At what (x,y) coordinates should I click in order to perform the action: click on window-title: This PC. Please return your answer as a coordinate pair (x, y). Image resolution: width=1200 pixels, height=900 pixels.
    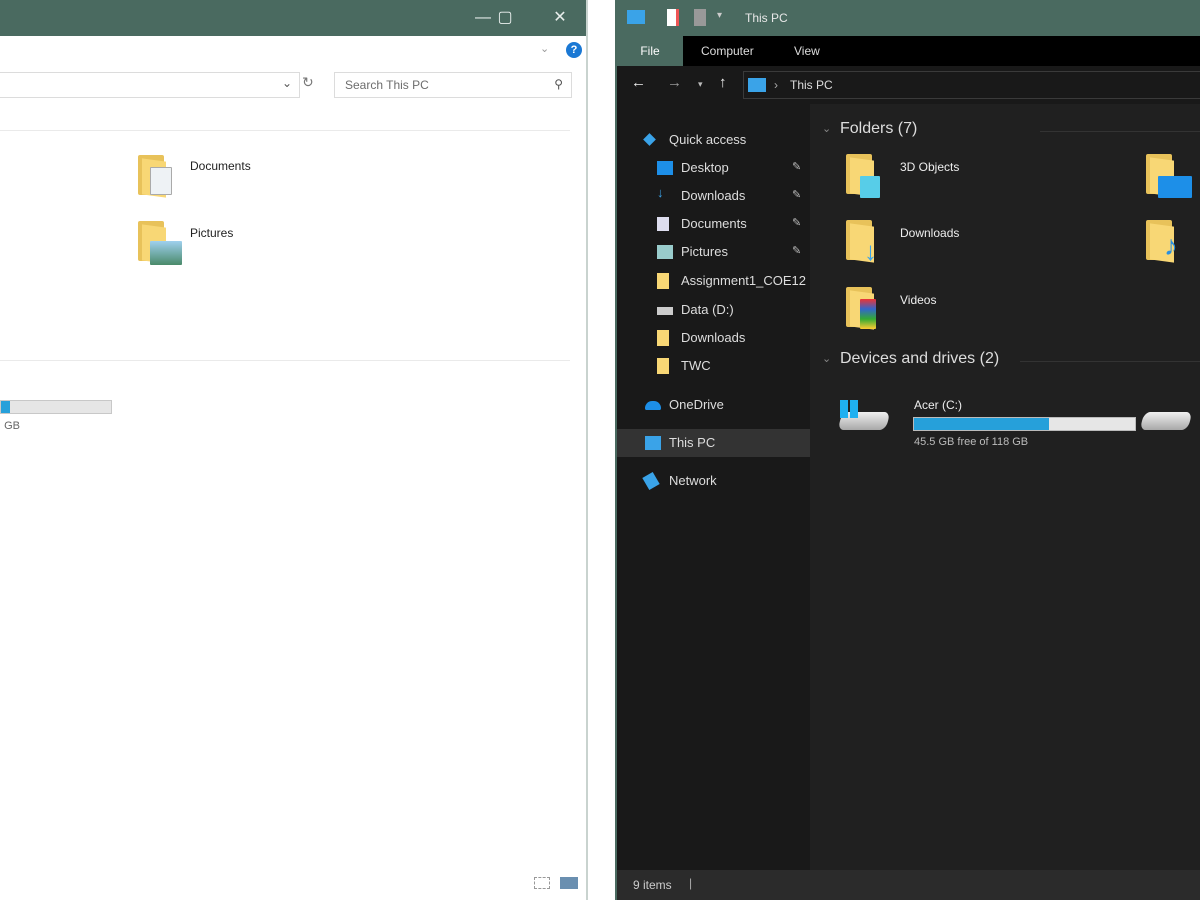
    Looking at the image, I should click on (766, 18).